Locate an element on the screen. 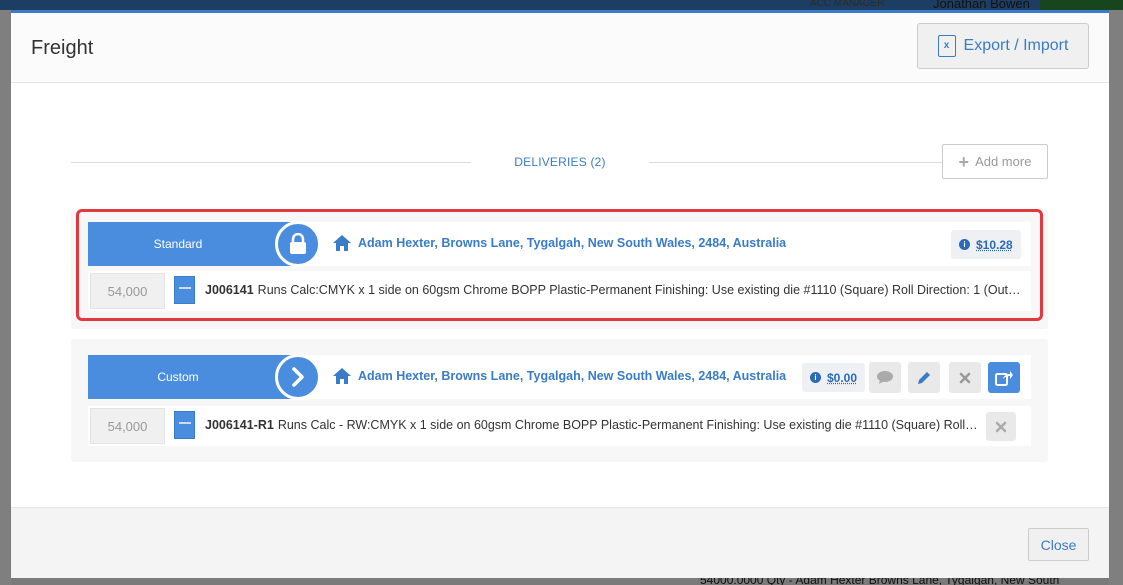  price-value: $0.00 is located at coordinates (842, 377).